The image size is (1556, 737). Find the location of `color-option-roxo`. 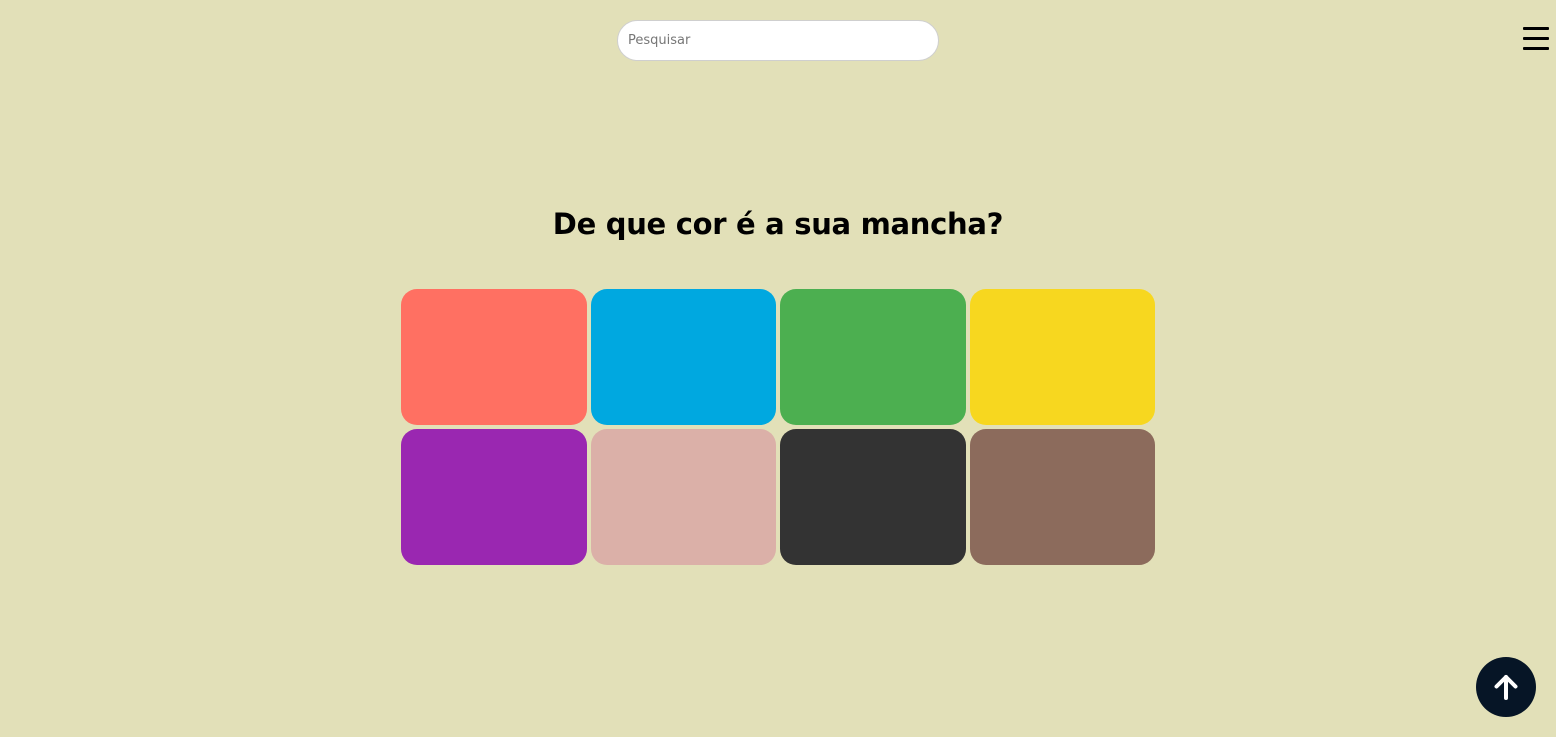

color-option-roxo is located at coordinates (494, 497).